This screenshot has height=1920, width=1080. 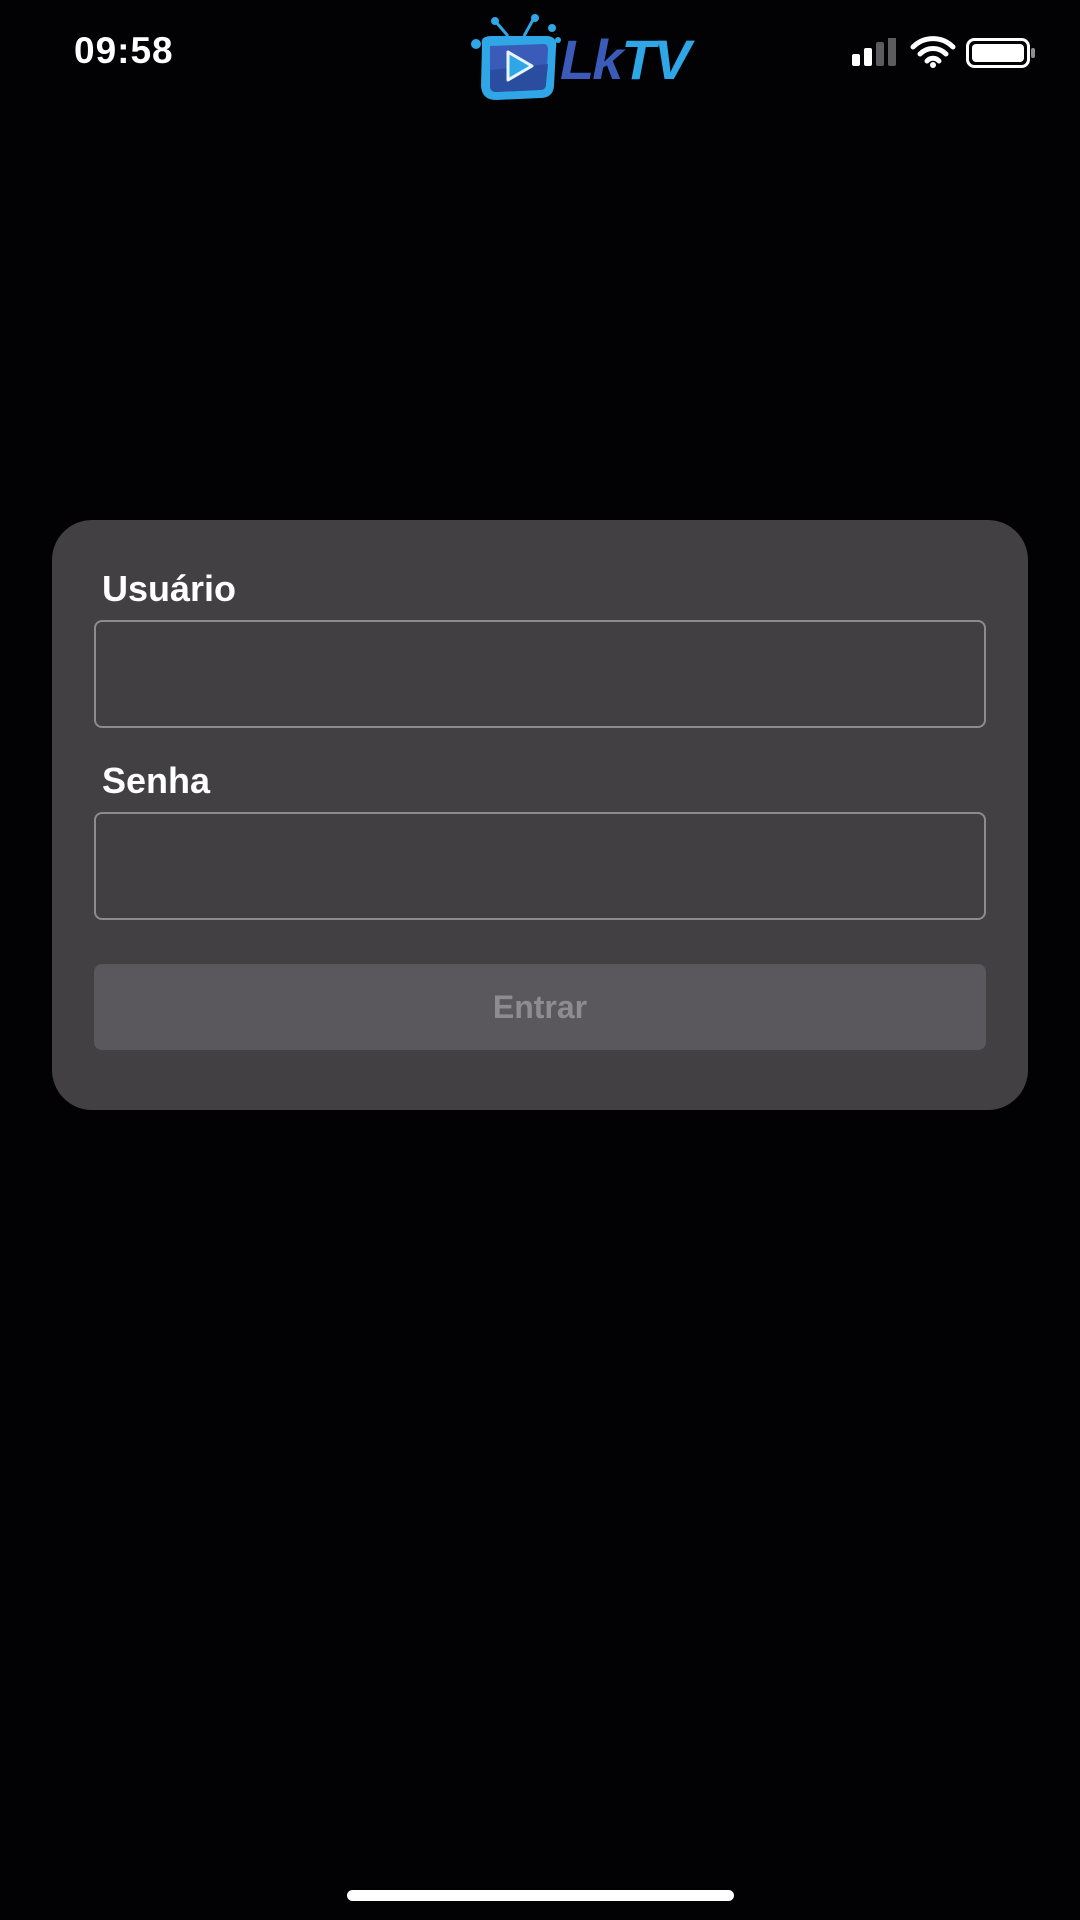 I want to click on logo-wordmark: LkTV, so click(x=625, y=60).